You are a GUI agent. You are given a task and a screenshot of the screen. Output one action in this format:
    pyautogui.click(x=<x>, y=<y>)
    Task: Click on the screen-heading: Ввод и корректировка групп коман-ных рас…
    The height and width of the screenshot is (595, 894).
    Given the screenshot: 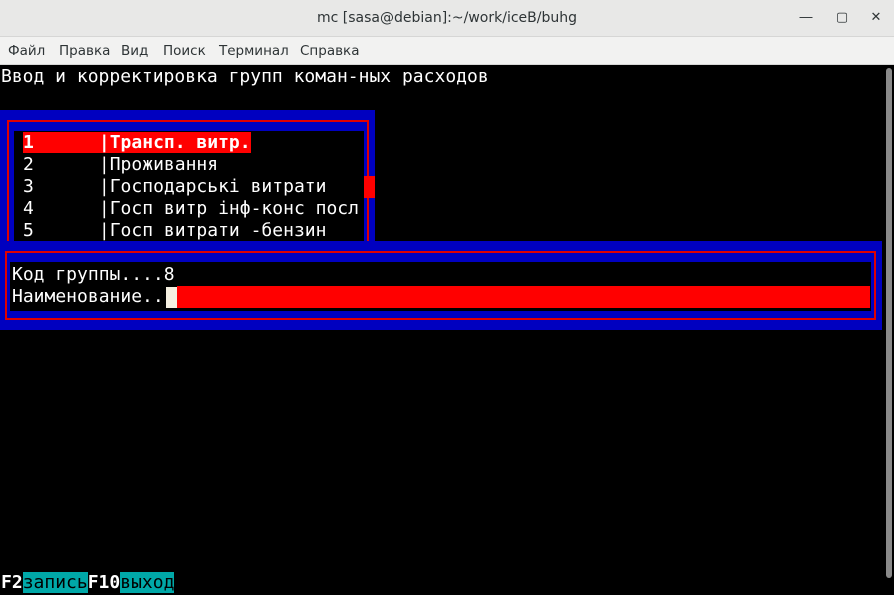 What is the action you would take?
    pyautogui.click(x=245, y=76)
    